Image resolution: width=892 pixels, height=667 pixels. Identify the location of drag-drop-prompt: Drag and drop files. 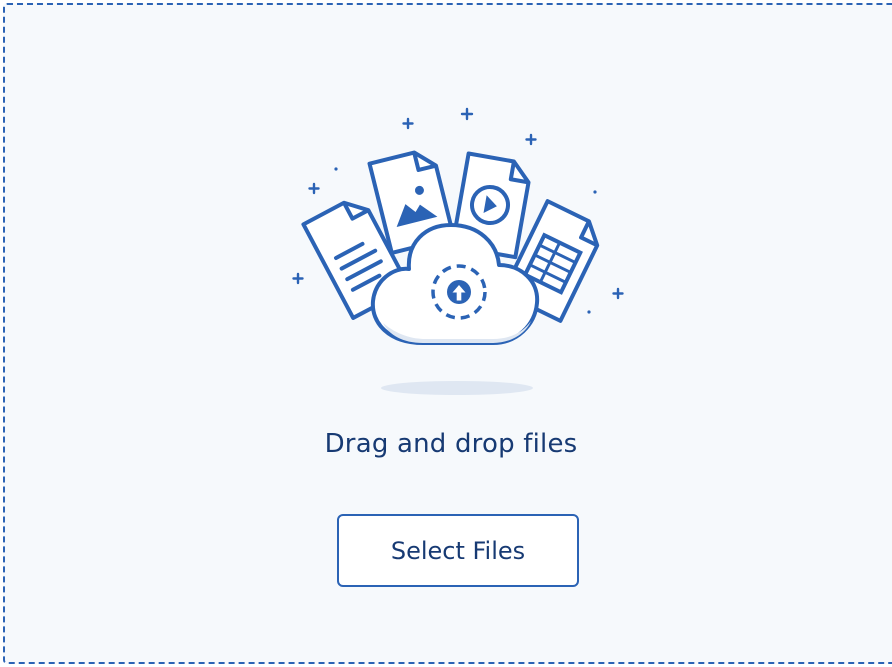
(451, 444).